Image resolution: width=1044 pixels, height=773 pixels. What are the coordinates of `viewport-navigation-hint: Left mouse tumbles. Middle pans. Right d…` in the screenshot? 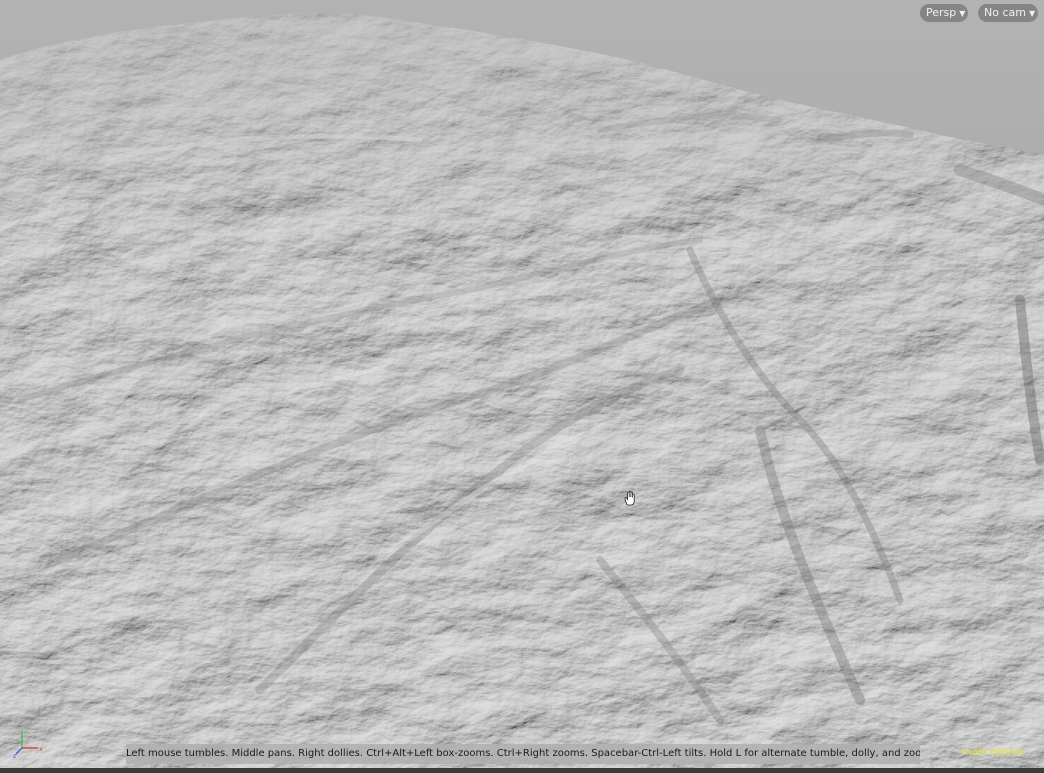 It's located at (523, 754).